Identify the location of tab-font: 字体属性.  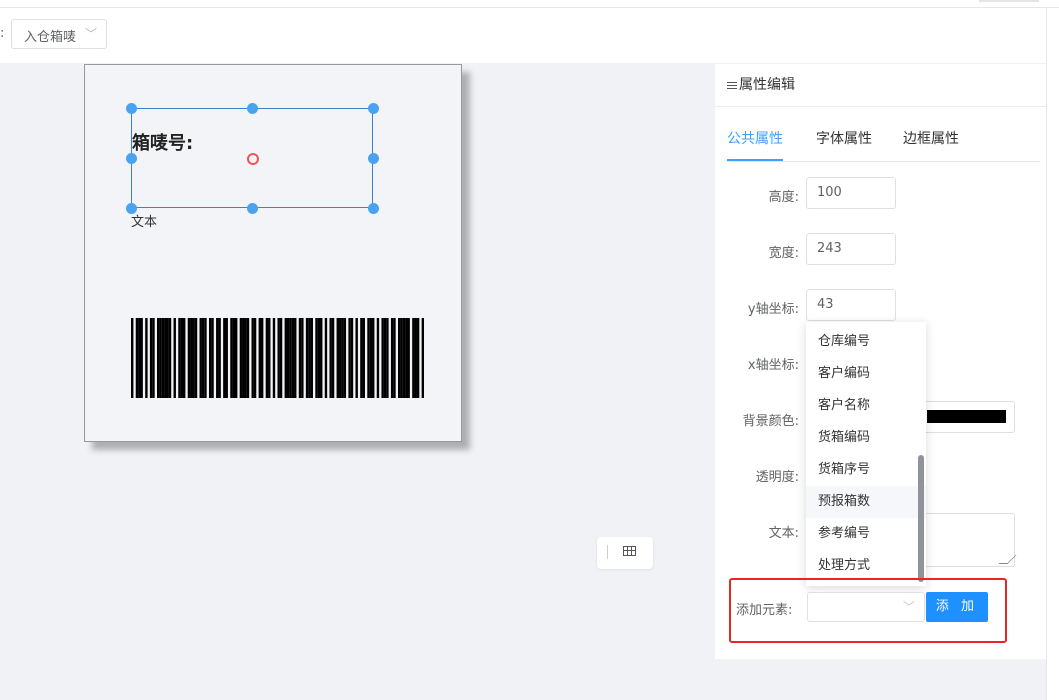
(844, 138).